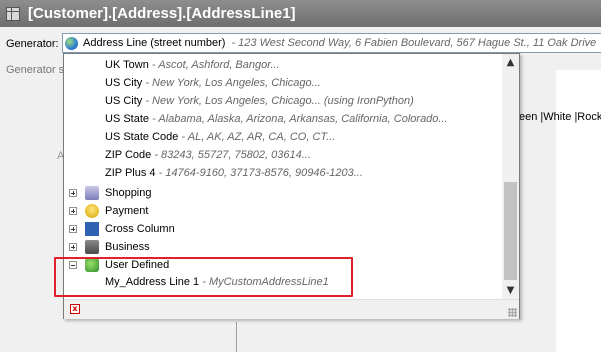  What do you see at coordinates (236, 337) in the screenshot?
I see `panel-divider` at bounding box center [236, 337].